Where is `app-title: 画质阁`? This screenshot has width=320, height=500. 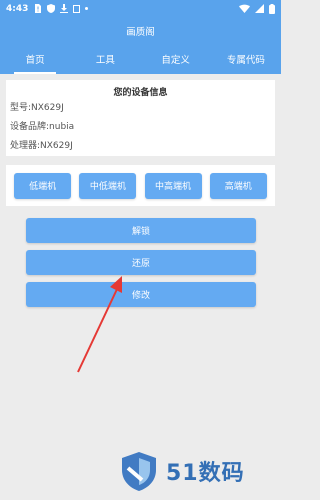 app-title: 画质阁 is located at coordinates (140, 32).